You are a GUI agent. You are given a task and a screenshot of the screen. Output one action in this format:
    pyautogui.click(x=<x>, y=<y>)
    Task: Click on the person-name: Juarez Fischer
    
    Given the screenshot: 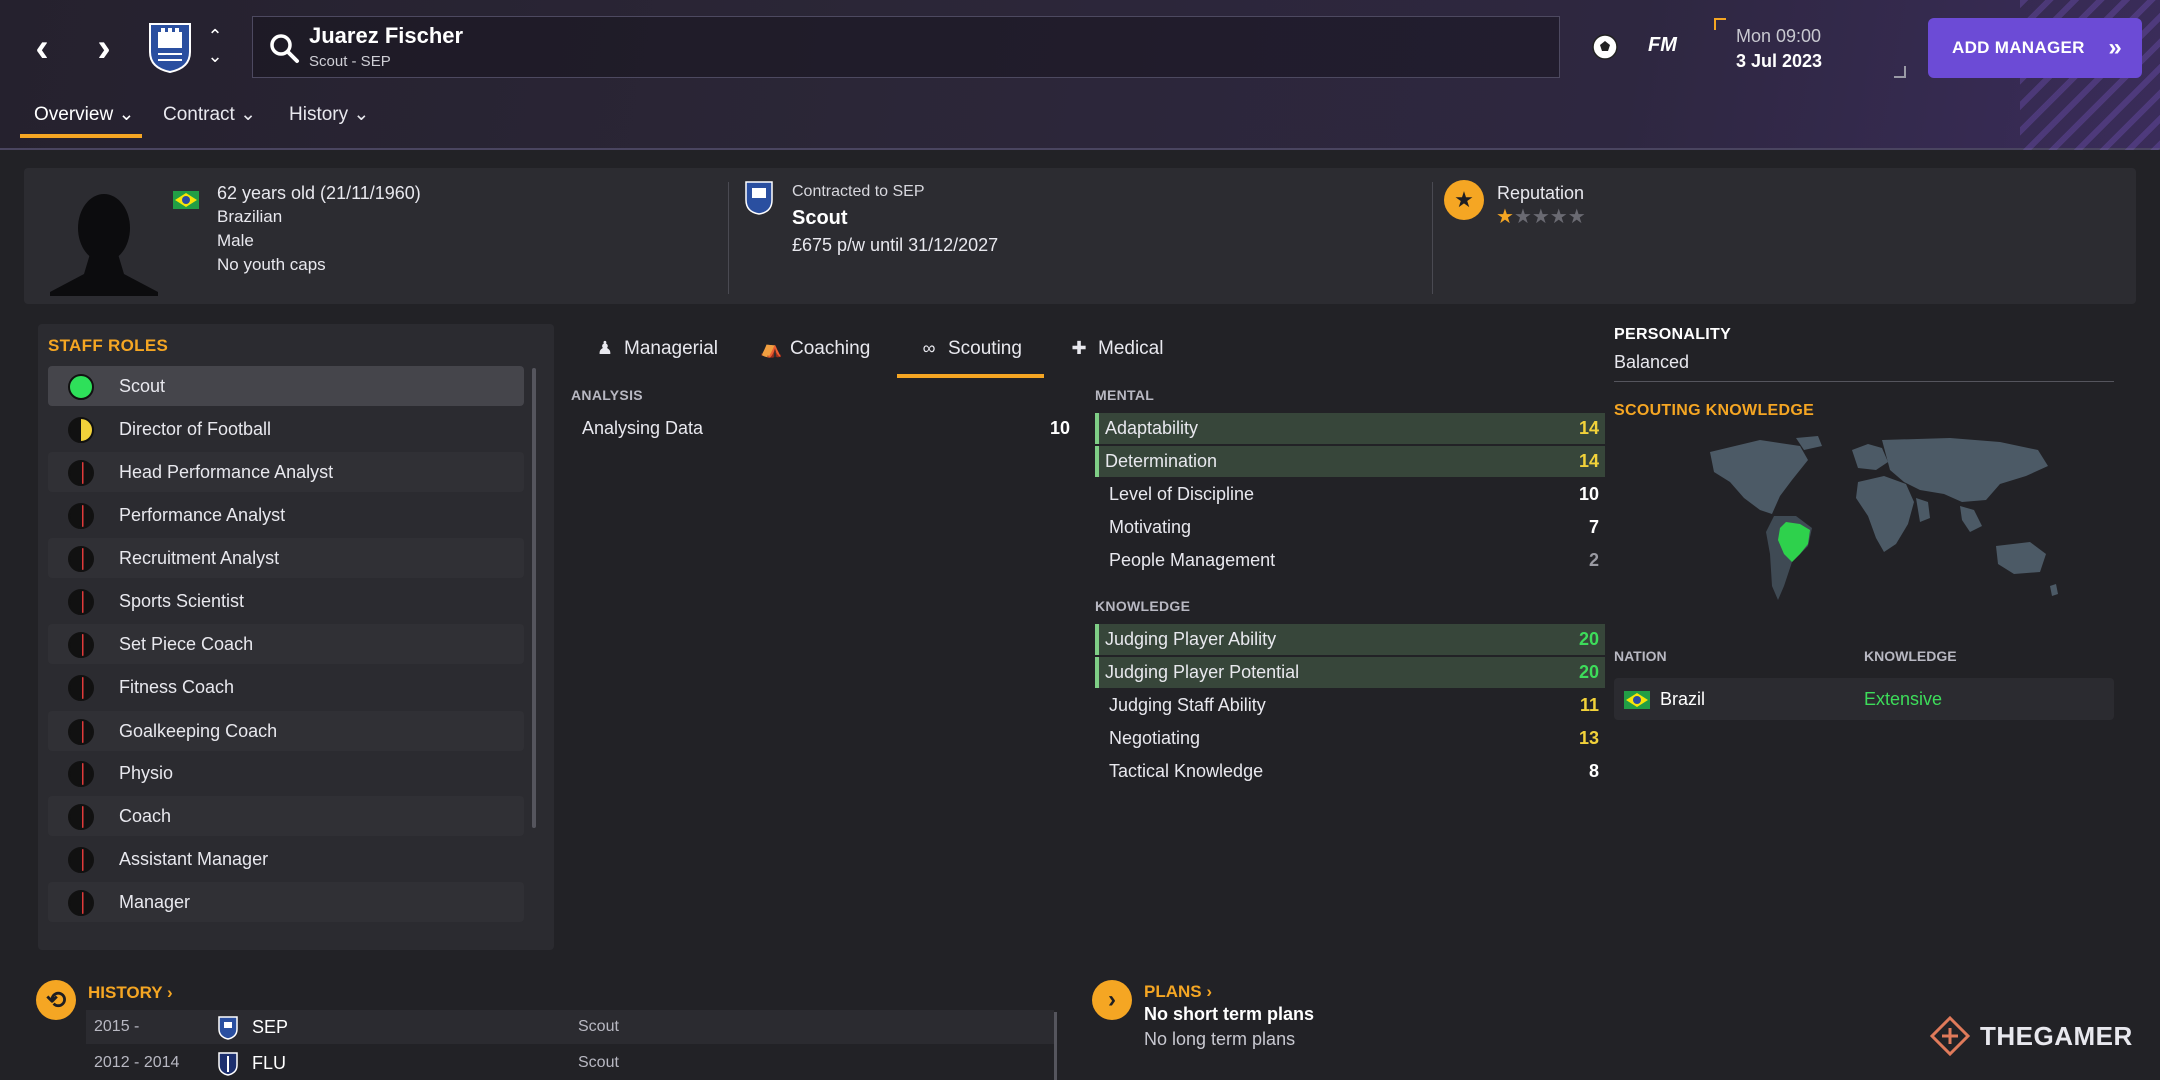 What is the action you would take?
    pyautogui.click(x=386, y=35)
    